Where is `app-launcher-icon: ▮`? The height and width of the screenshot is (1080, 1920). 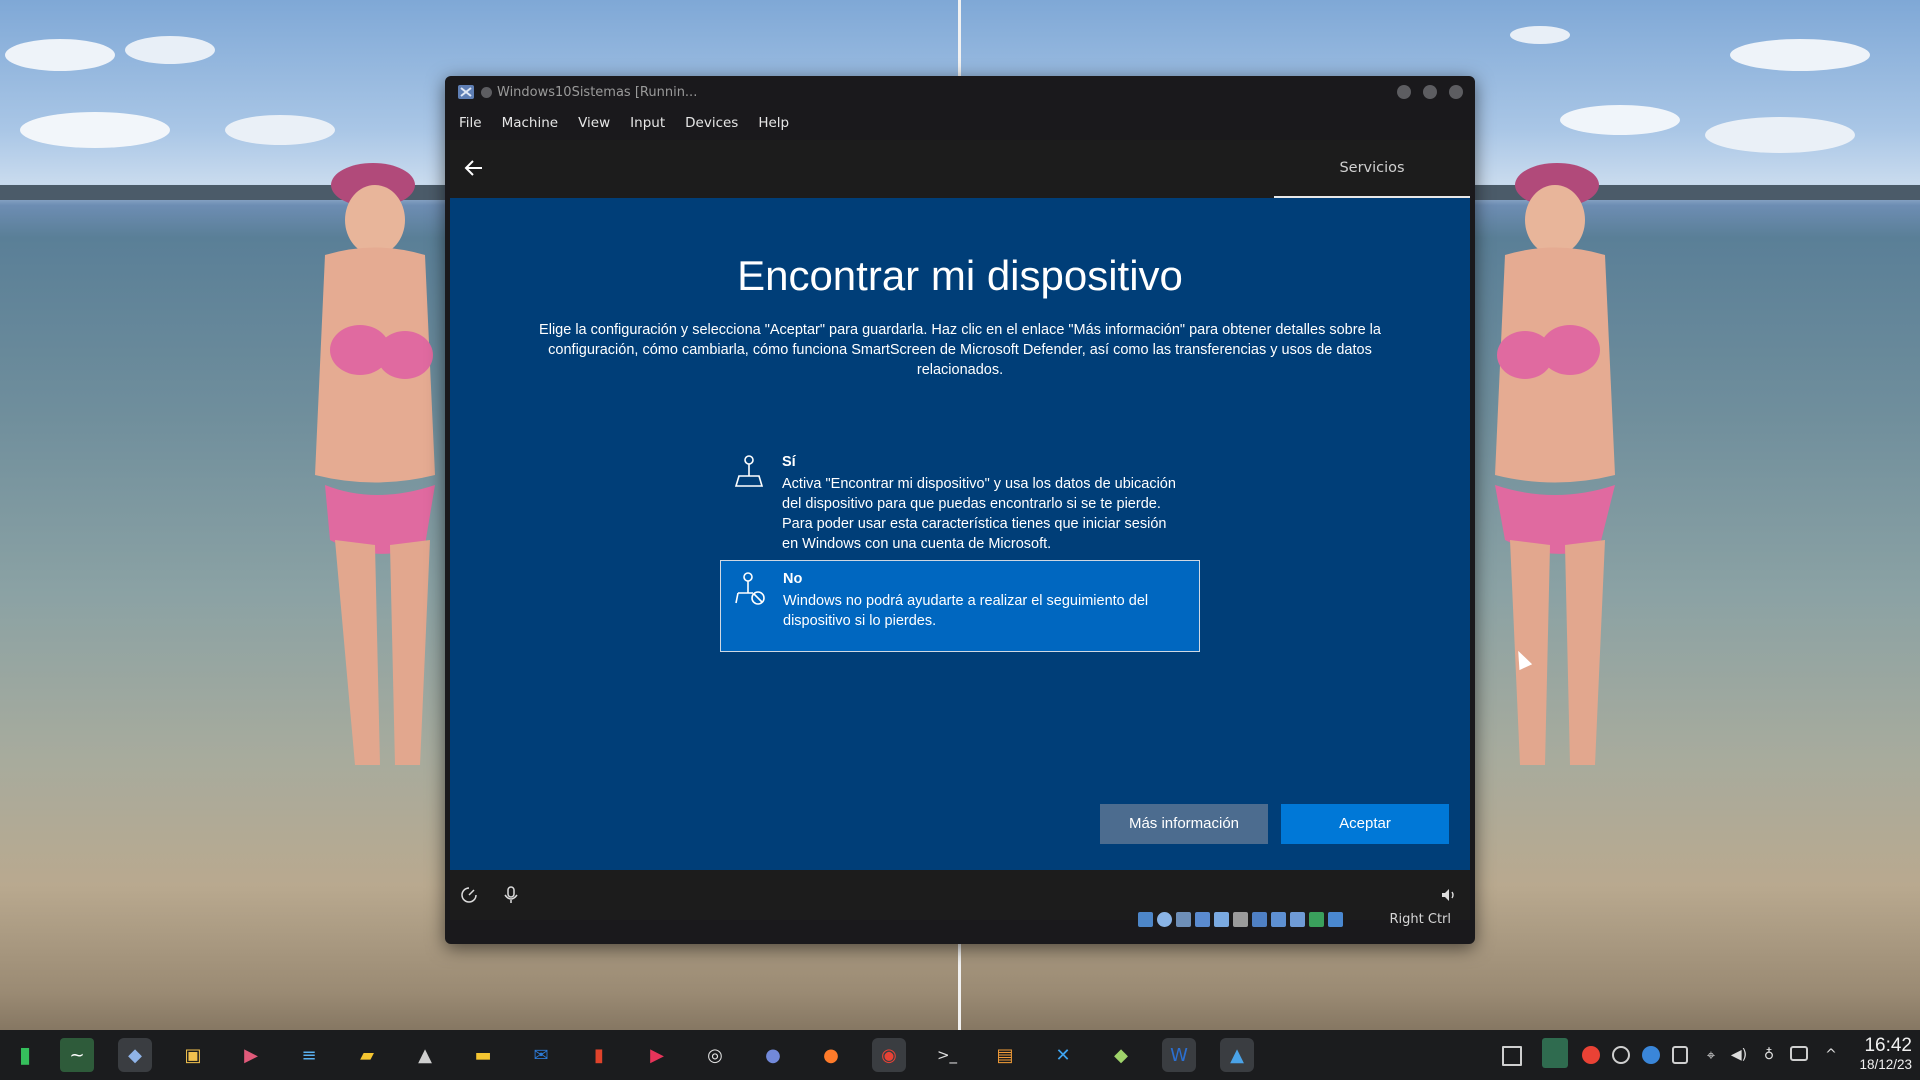
app-launcher-icon: ▮ is located at coordinates (25, 1055).